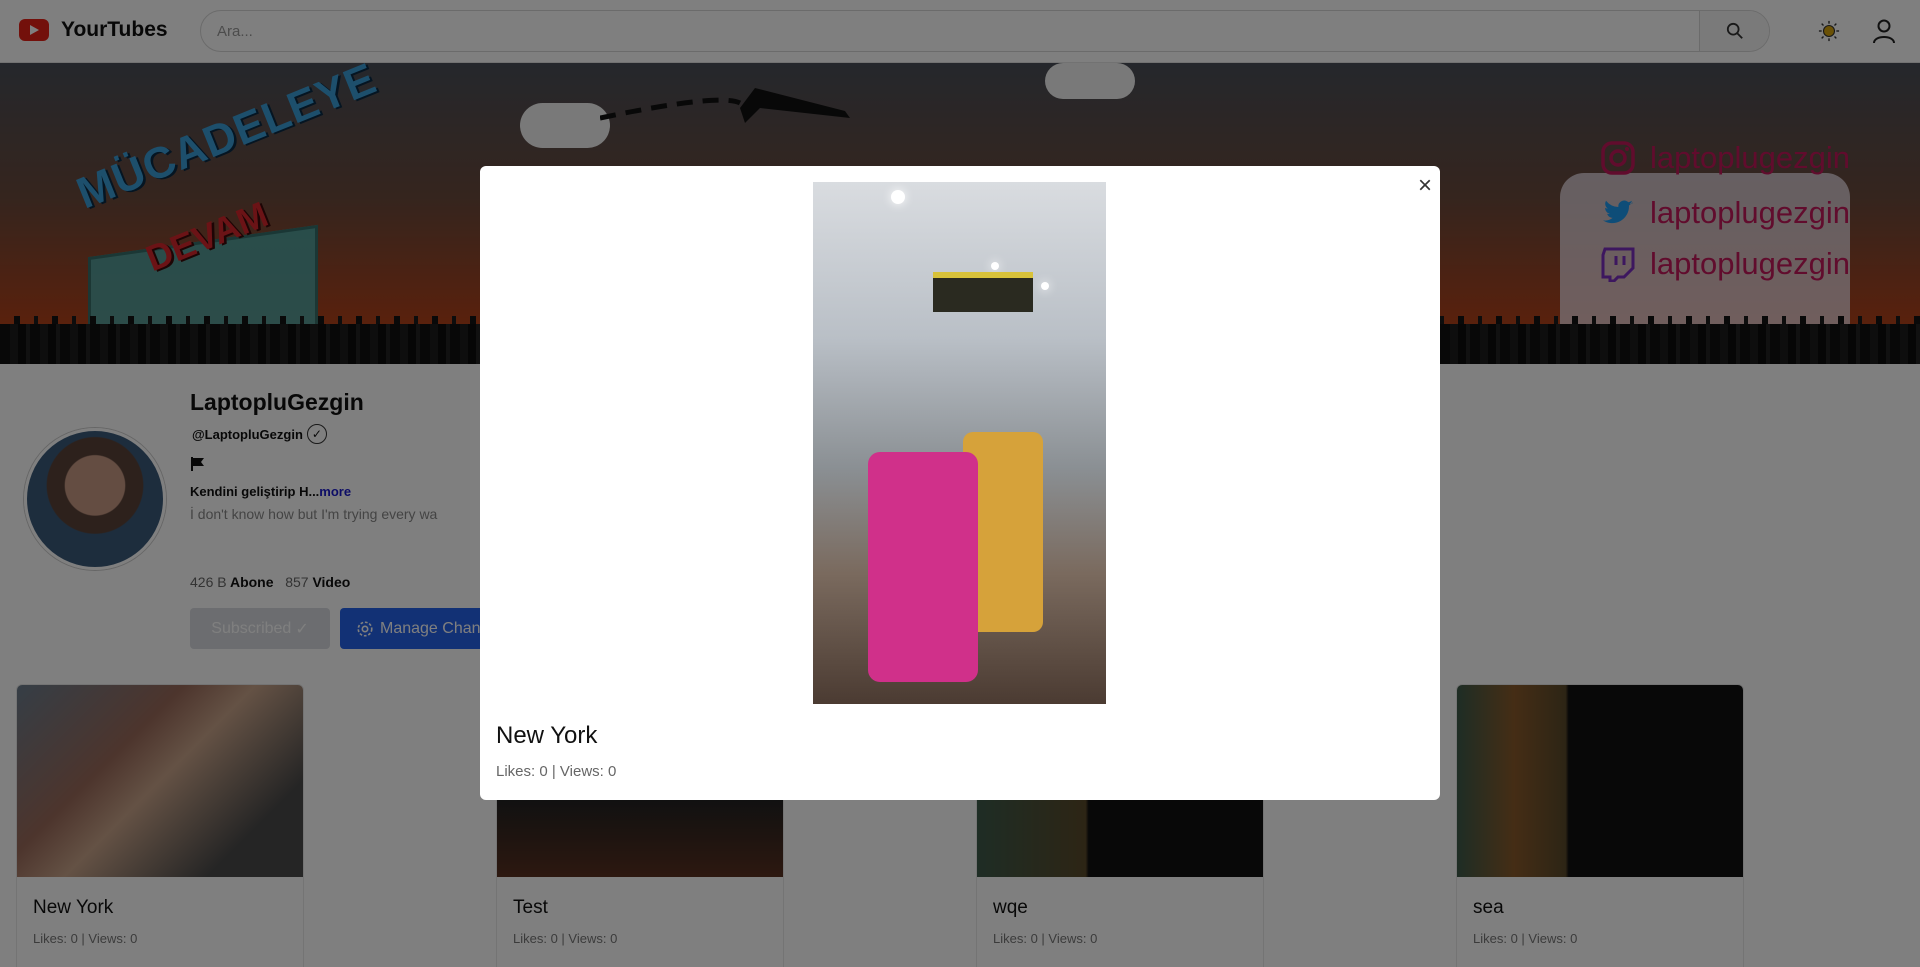  What do you see at coordinates (547, 735) in the screenshot?
I see `modal-video-title: New York` at bounding box center [547, 735].